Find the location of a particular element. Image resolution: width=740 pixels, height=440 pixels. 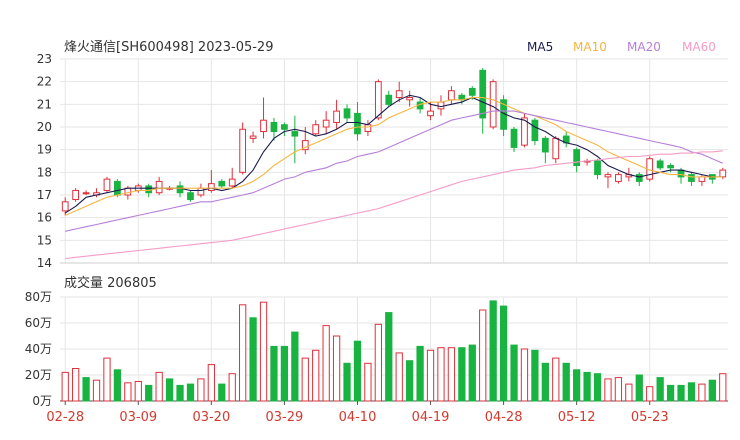

ma-legend: MA5 MA10 MA20 MA60 is located at coordinates (621, 47).